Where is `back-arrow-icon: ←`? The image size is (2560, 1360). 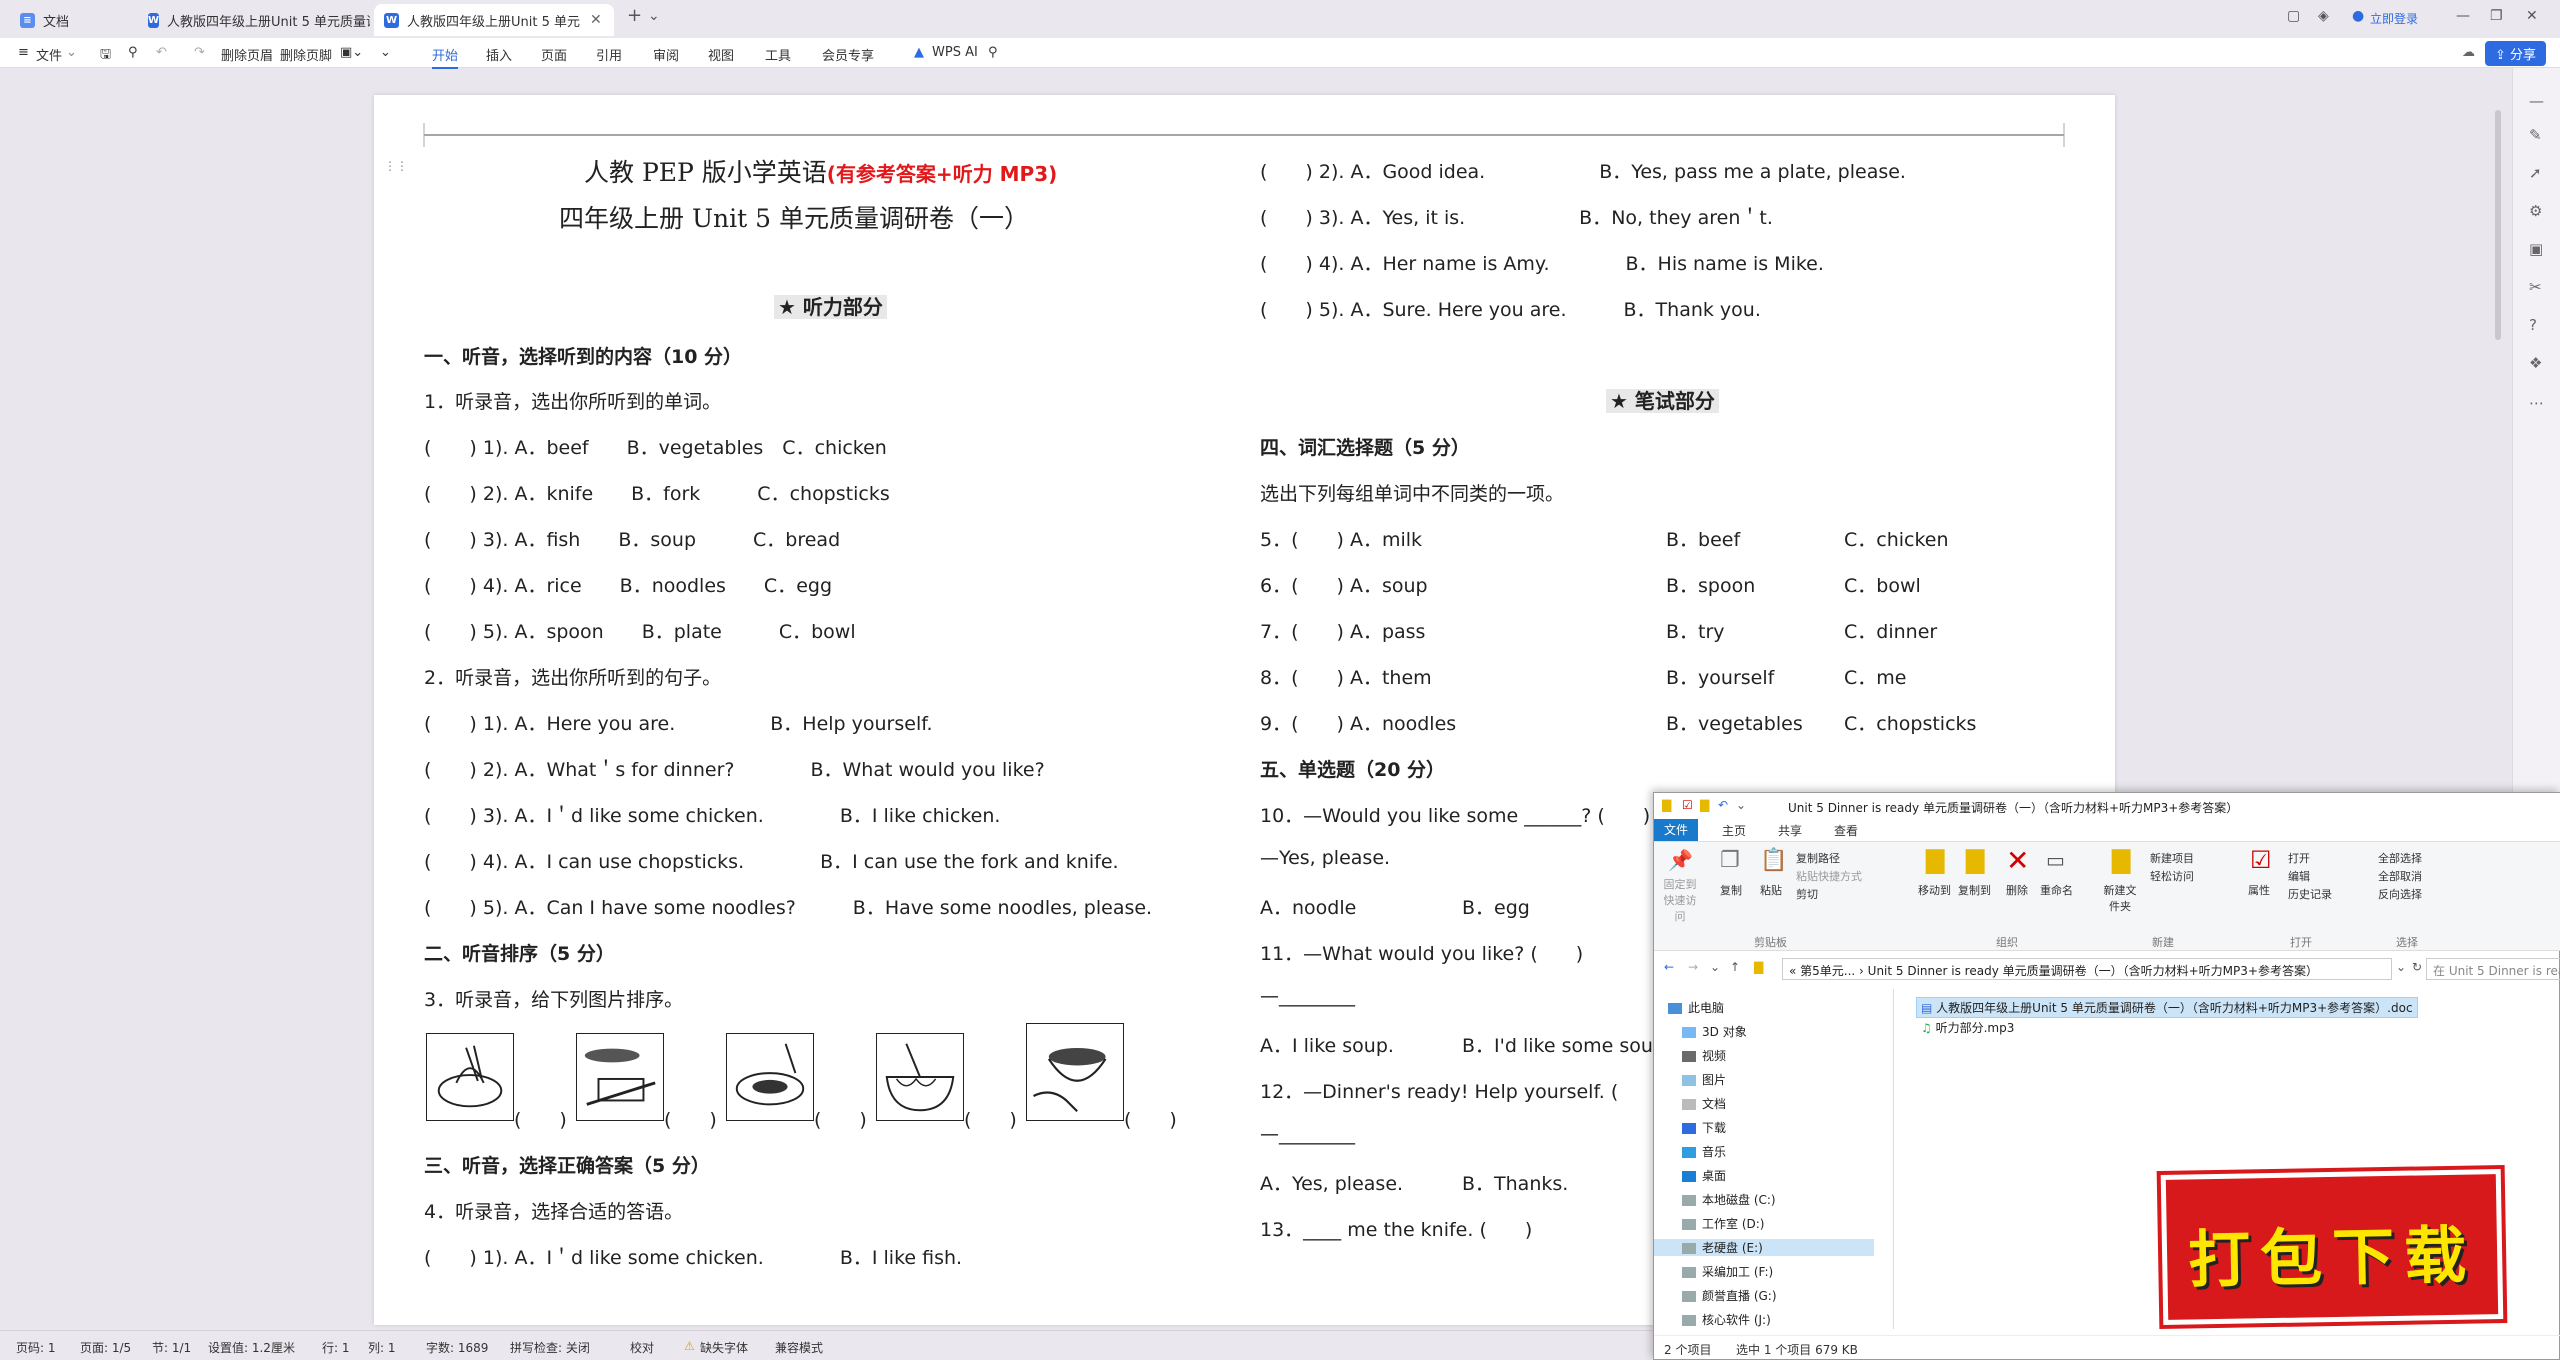 back-arrow-icon: ← is located at coordinates (1669, 967).